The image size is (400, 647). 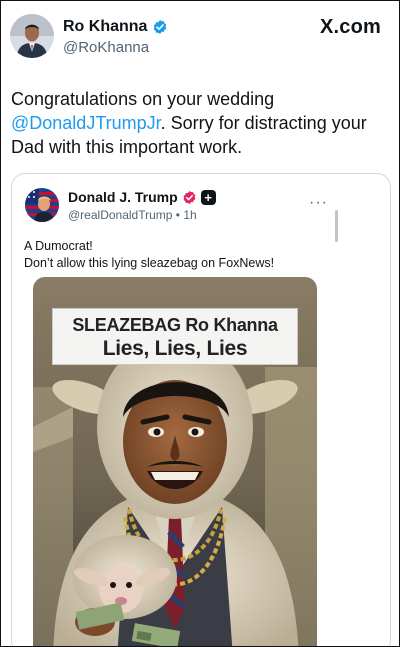 I want to click on pink-badge-icon, so click(x=189, y=197).